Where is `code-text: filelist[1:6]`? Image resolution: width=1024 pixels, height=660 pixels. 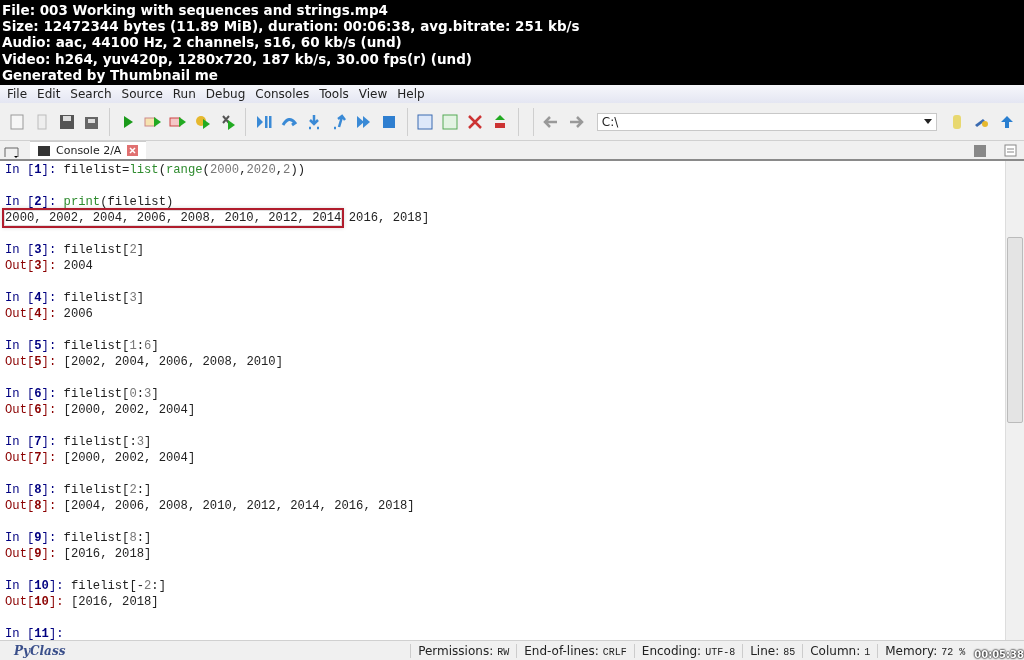 code-text: filelist[1:6] is located at coordinates (111, 346).